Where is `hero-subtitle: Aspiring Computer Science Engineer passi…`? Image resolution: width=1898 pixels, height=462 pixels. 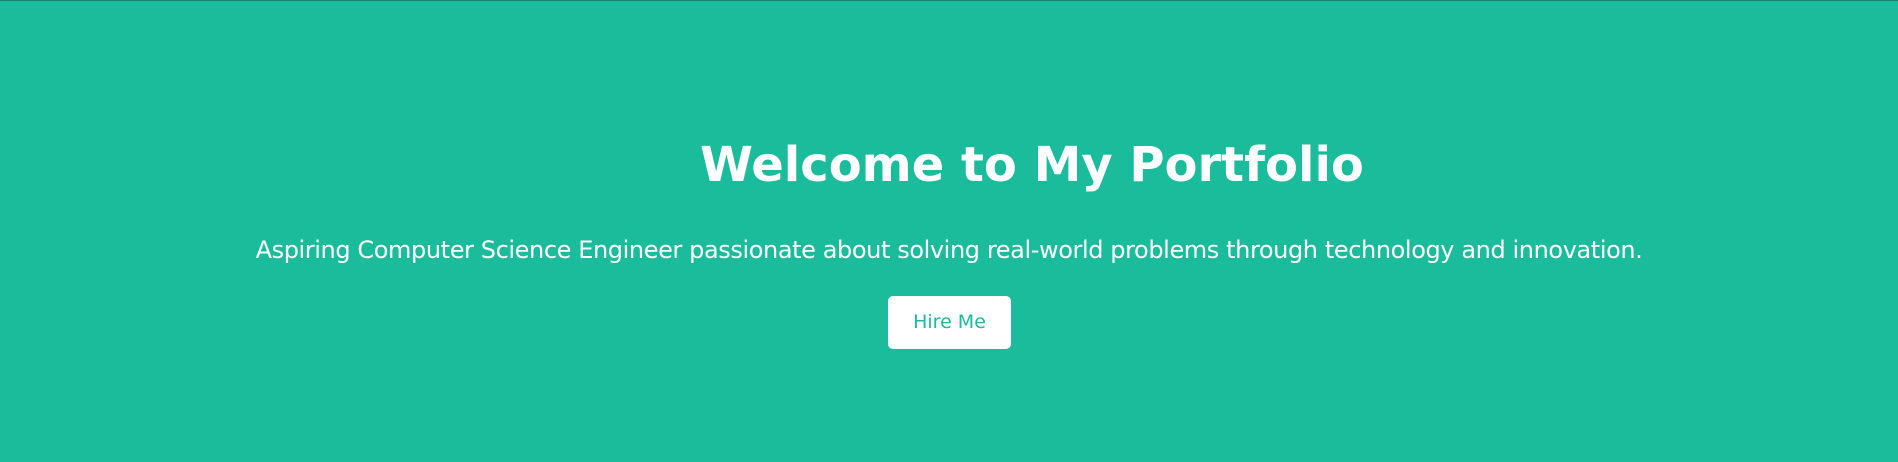 hero-subtitle: Aspiring Computer Science Engineer passi… is located at coordinates (949, 250).